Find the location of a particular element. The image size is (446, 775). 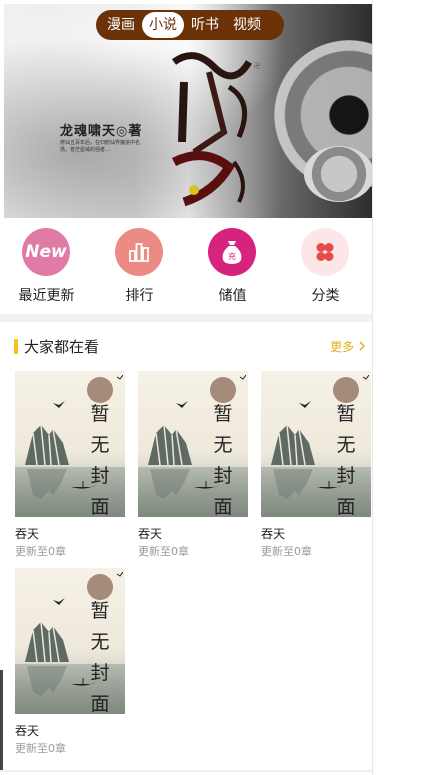

tab-audiobooks: 听书 is located at coordinates (205, 25).